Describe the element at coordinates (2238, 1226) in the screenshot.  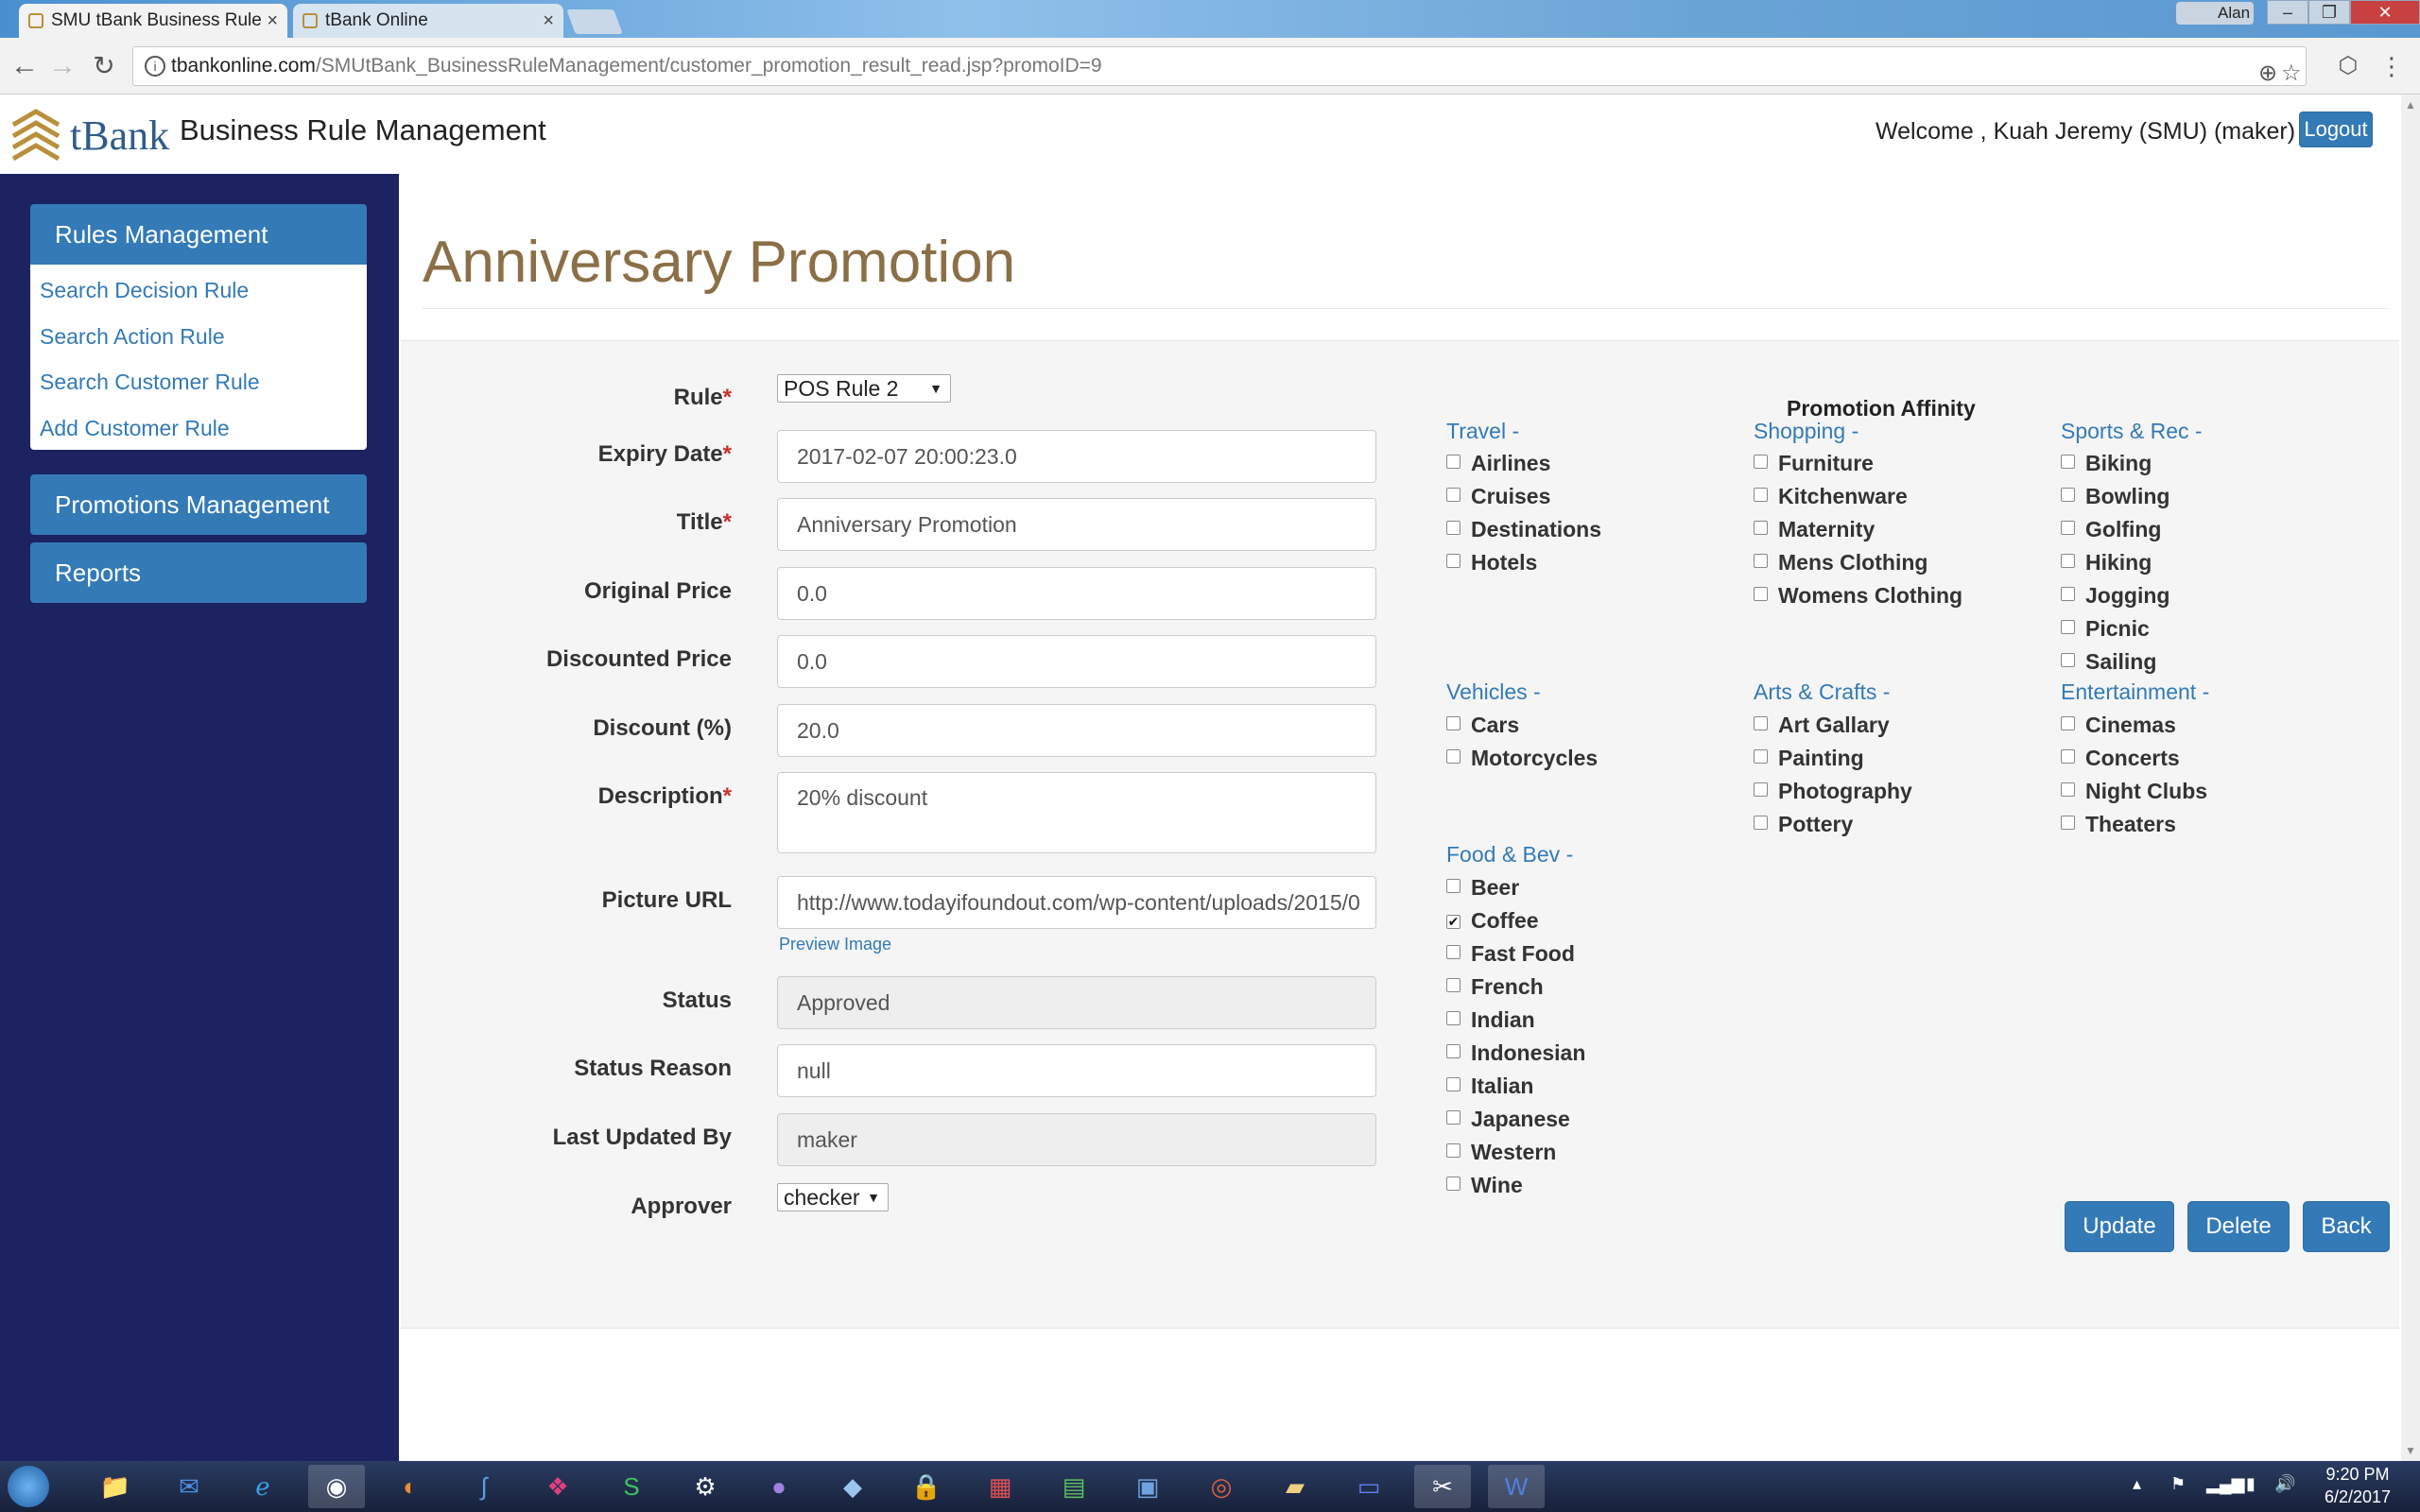
I see `delete-button: Delete` at that location.